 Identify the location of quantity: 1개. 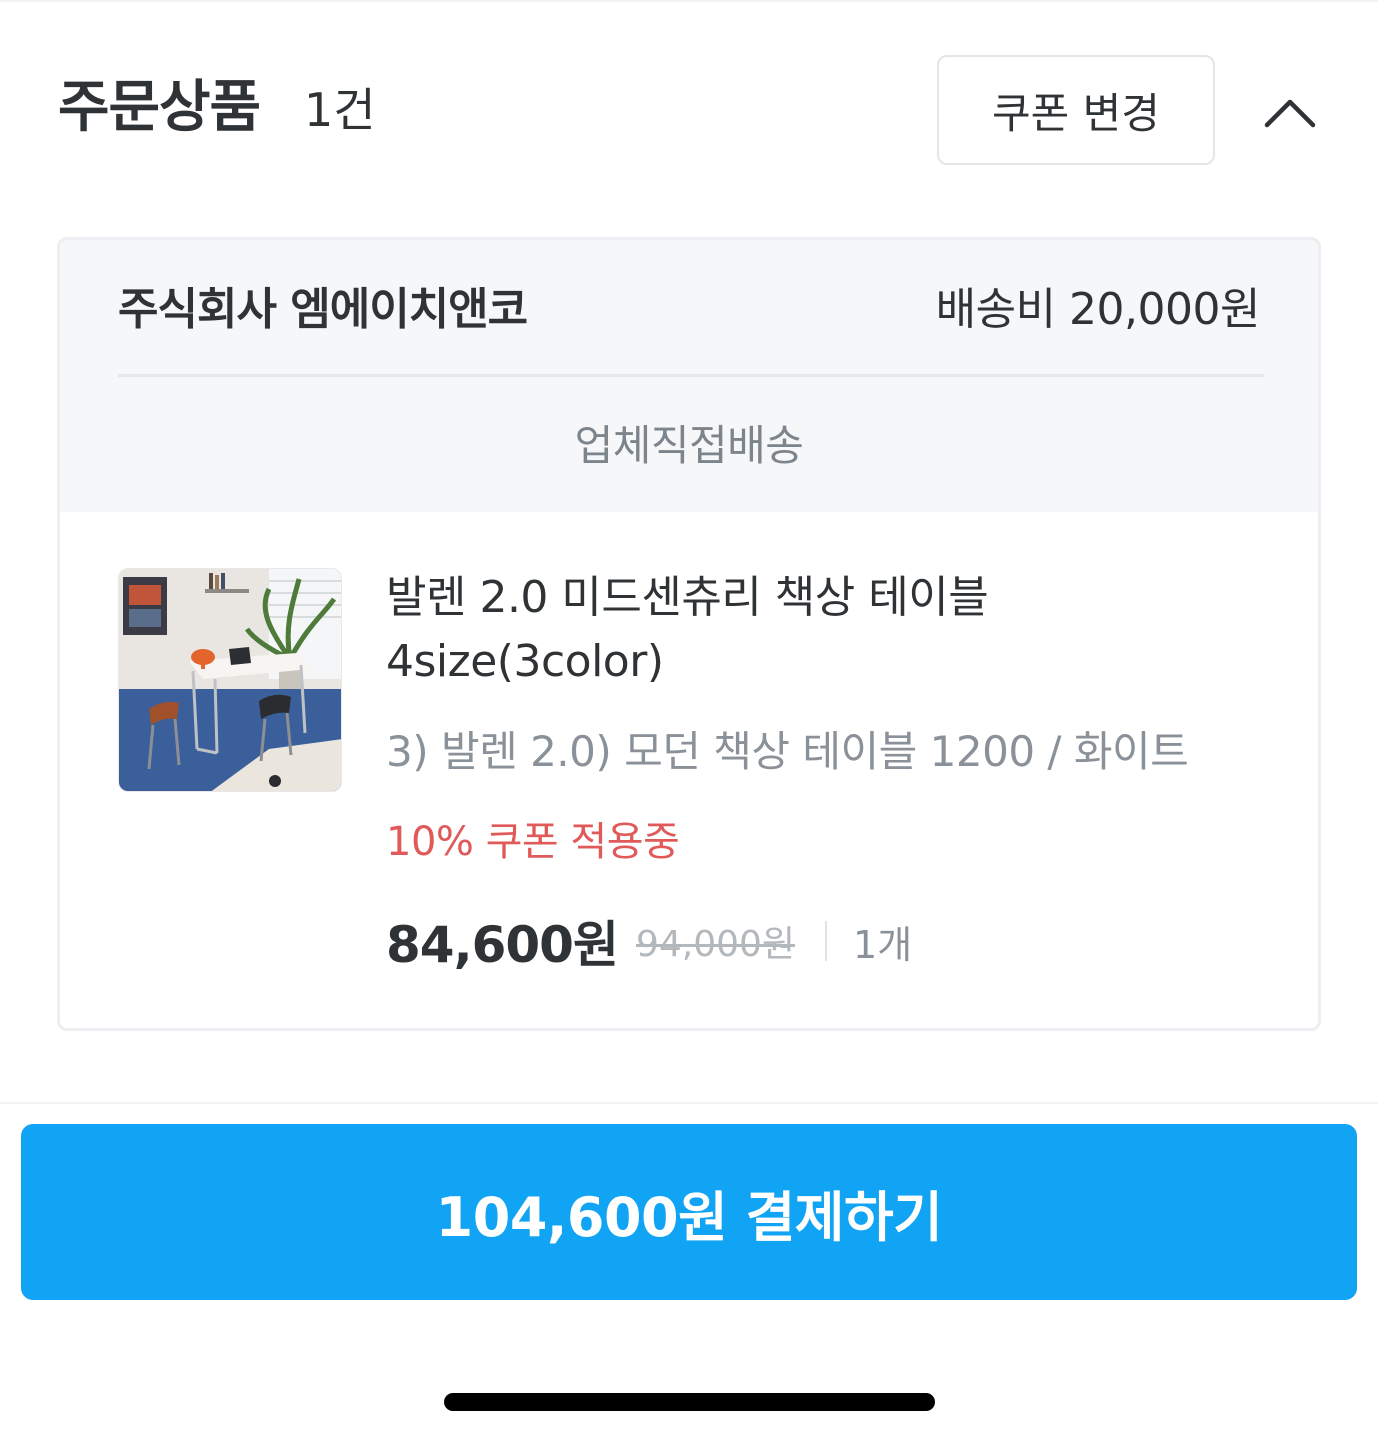
(883, 944).